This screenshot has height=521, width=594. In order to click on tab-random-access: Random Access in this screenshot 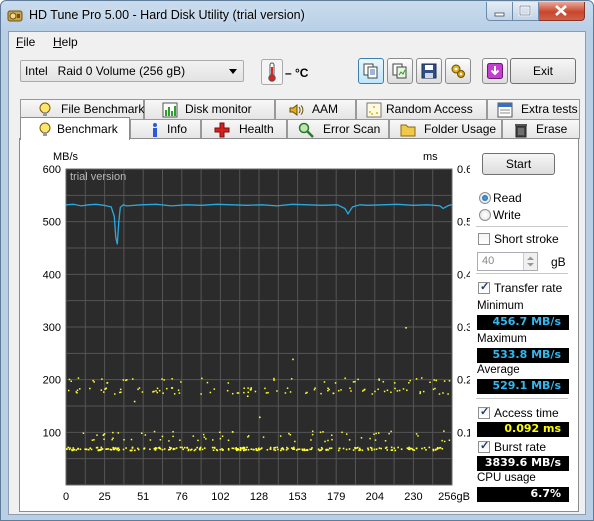, I will do `click(421, 109)`.